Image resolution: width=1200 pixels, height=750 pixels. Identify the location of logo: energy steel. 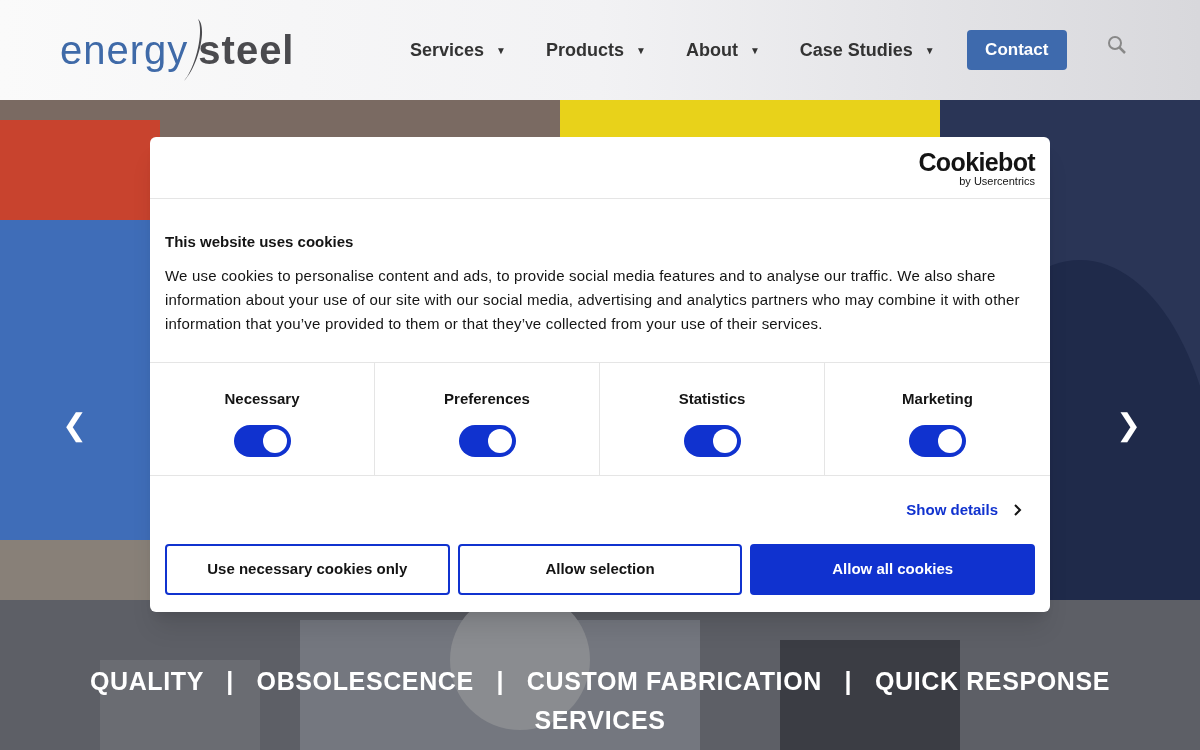
(210, 50).